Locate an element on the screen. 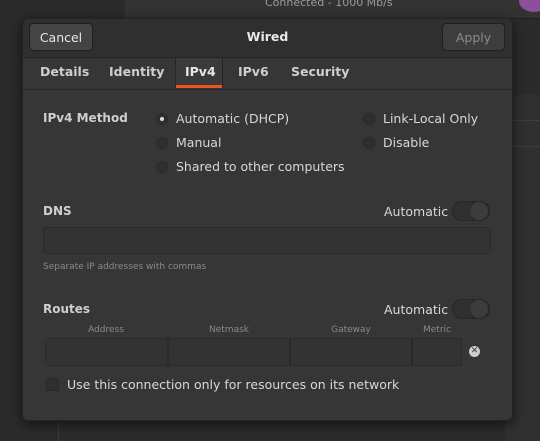  route-metric-input is located at coordinates (437, 352).